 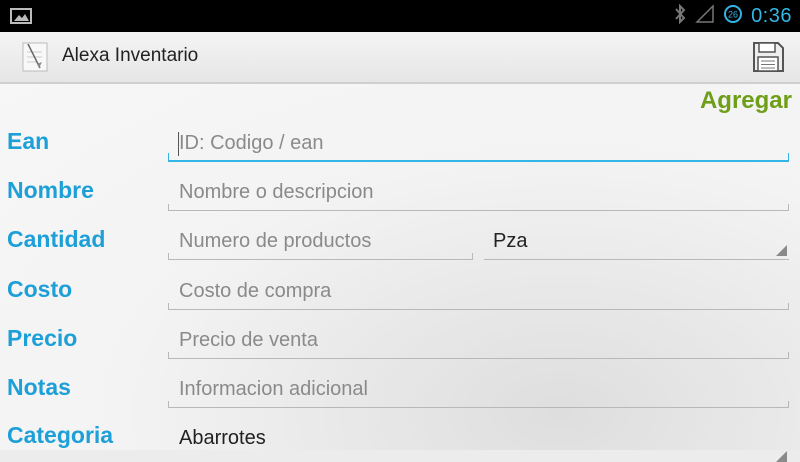 I want to click on precio-placeholder: Precio de venta, so click(x=248, y=340).